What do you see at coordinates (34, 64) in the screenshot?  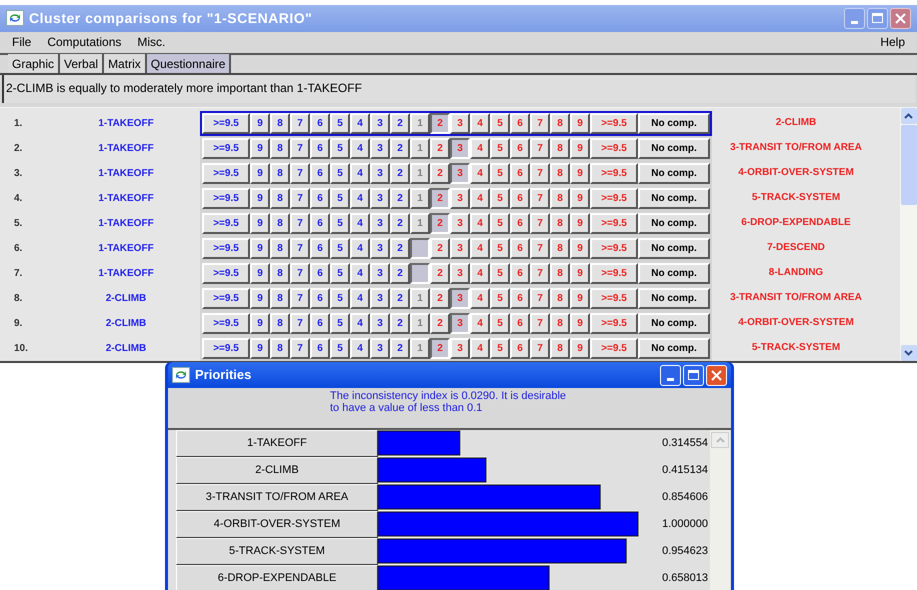 I see `tab: Graphic` at bounding box center [34, 64].